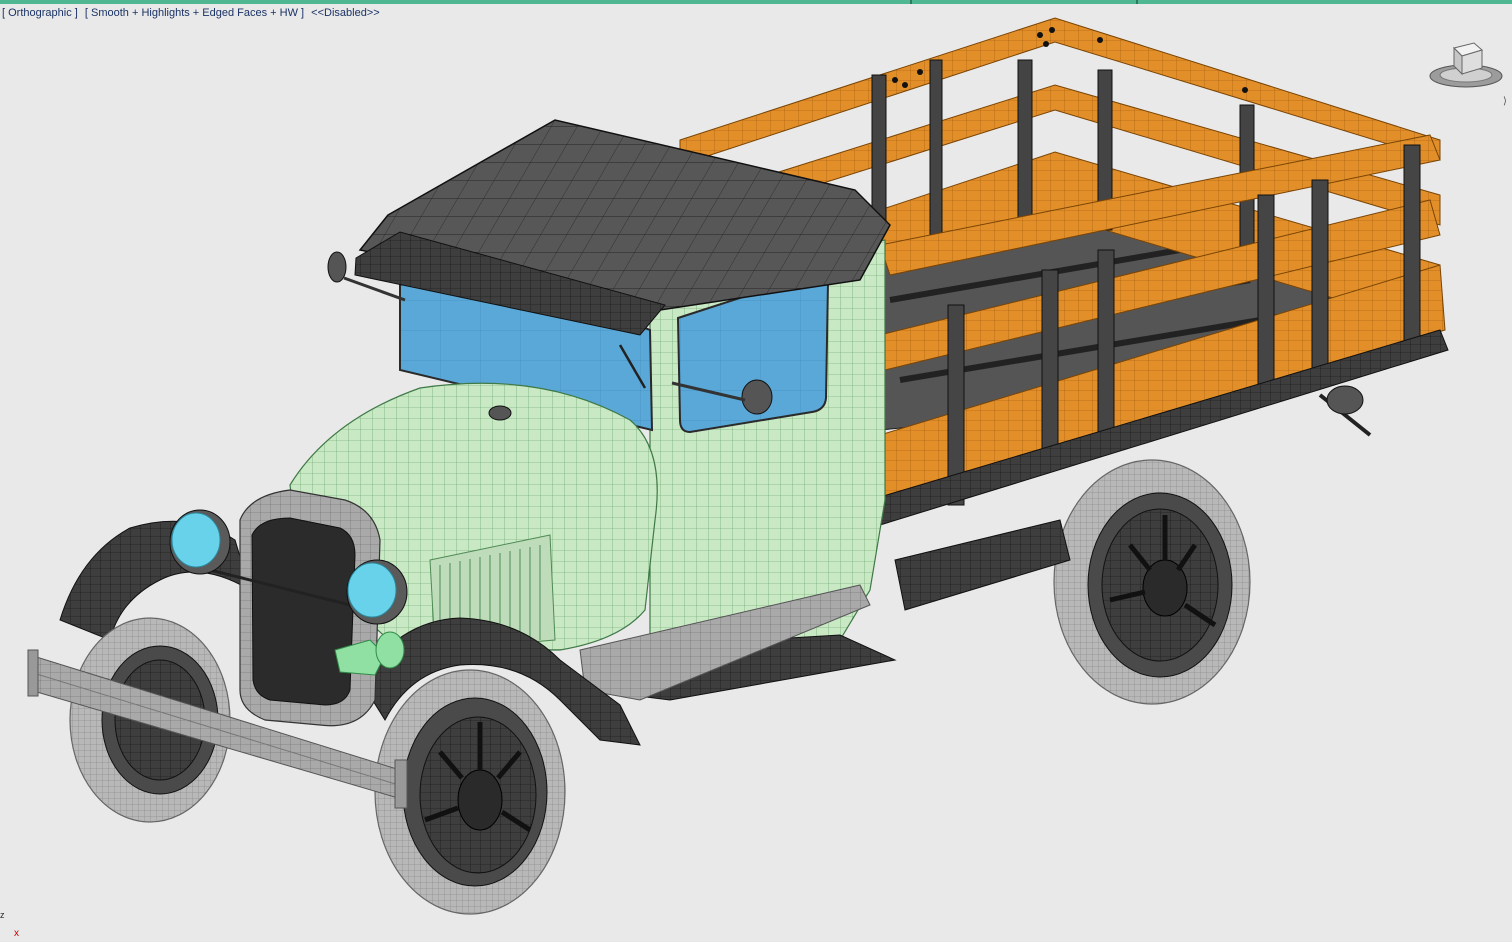  What do you see at coordinates (303, 611) in the screenshot?
I see `radiator-grille` at bounding box center [303, 611].